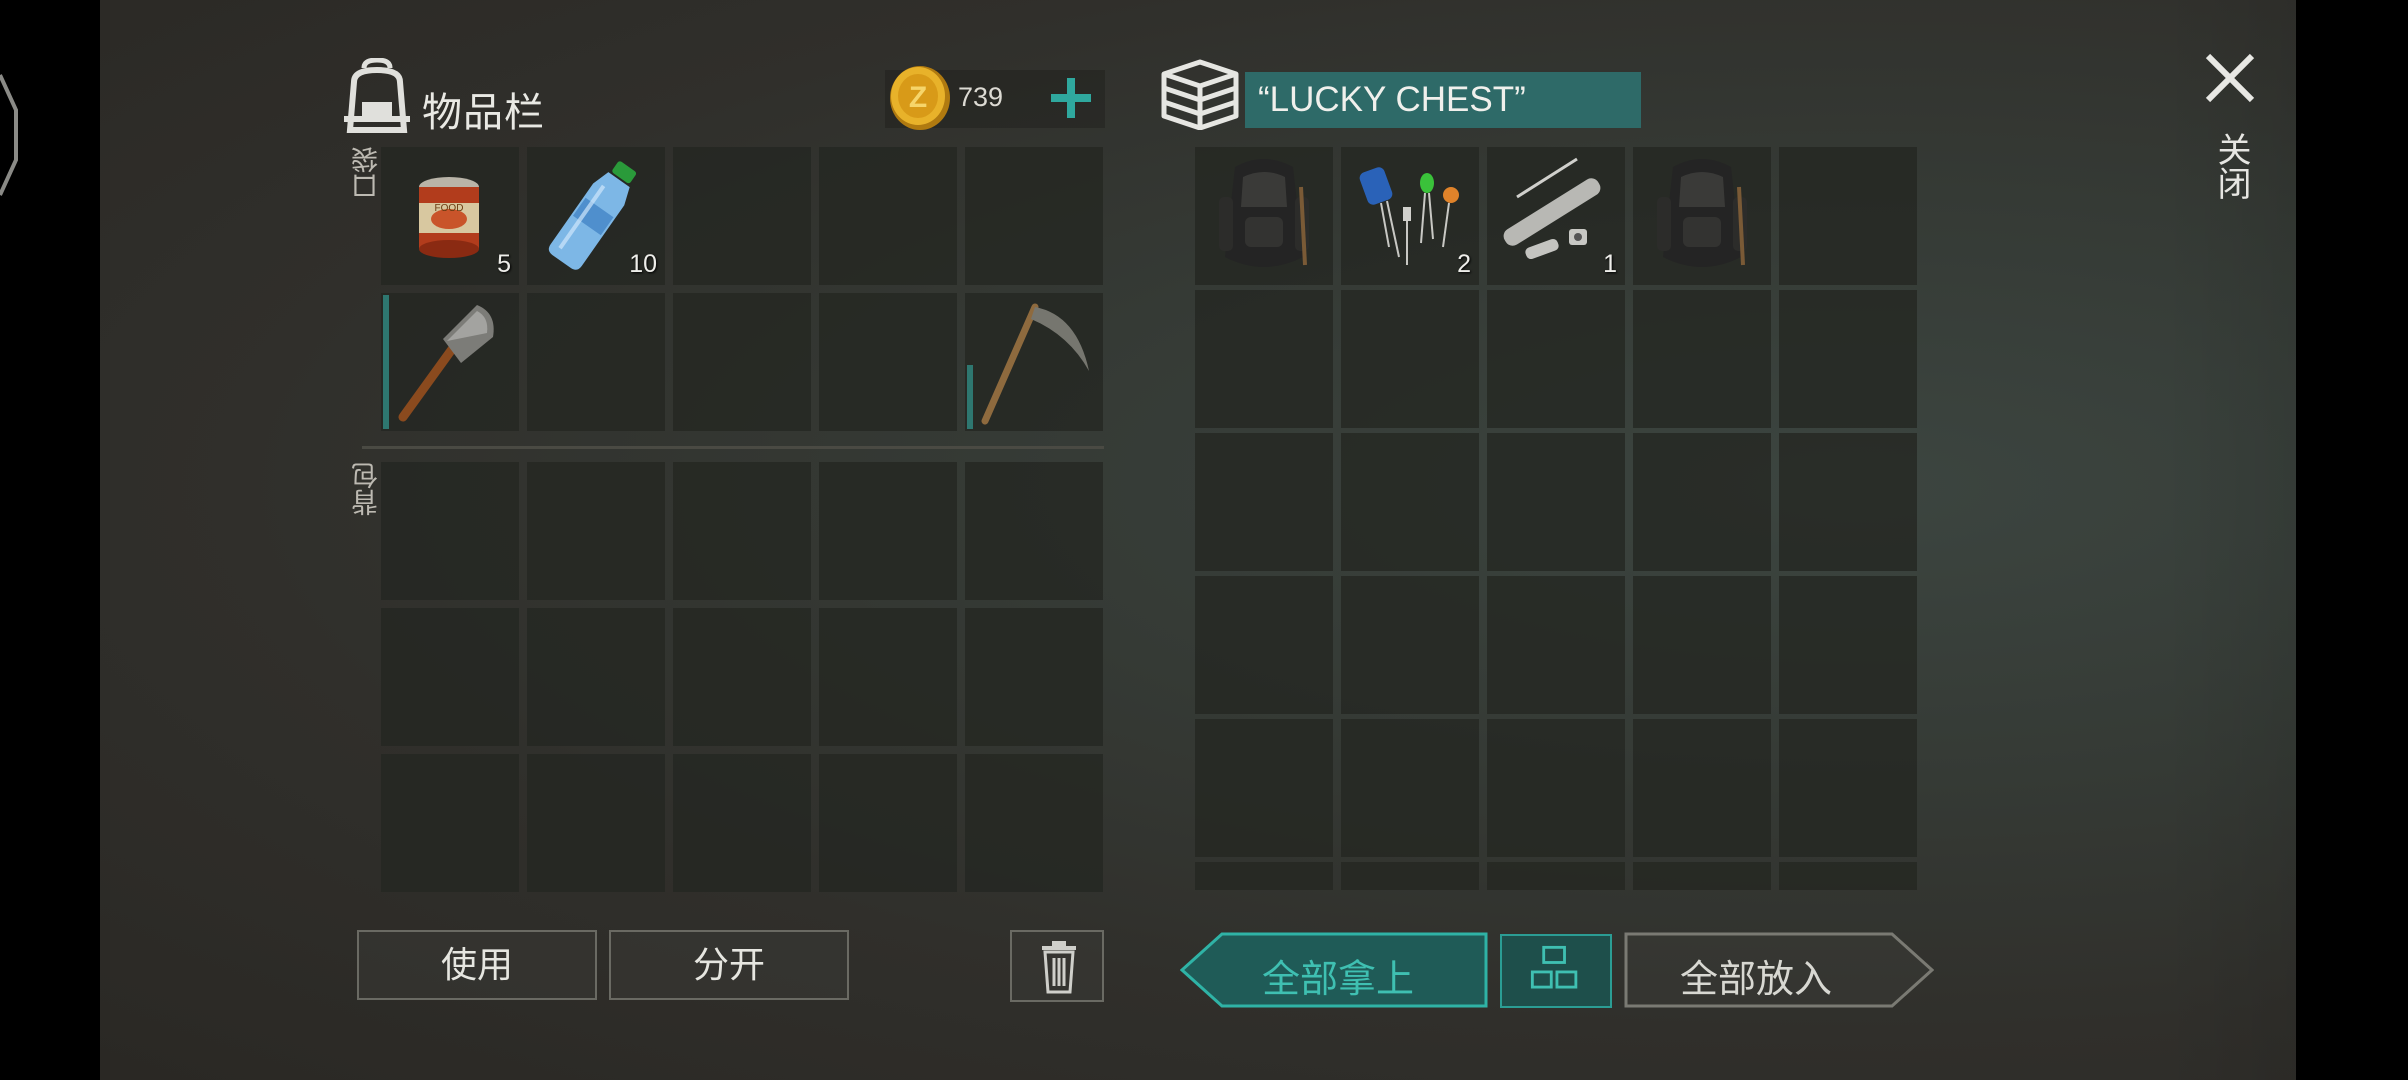 Image resolution: width=2408 pixels, height=1080 pixels. Describe the element at coordinates (450, 216) in the screenshot. I see `pocket-slot: FOOD 5` at that location.